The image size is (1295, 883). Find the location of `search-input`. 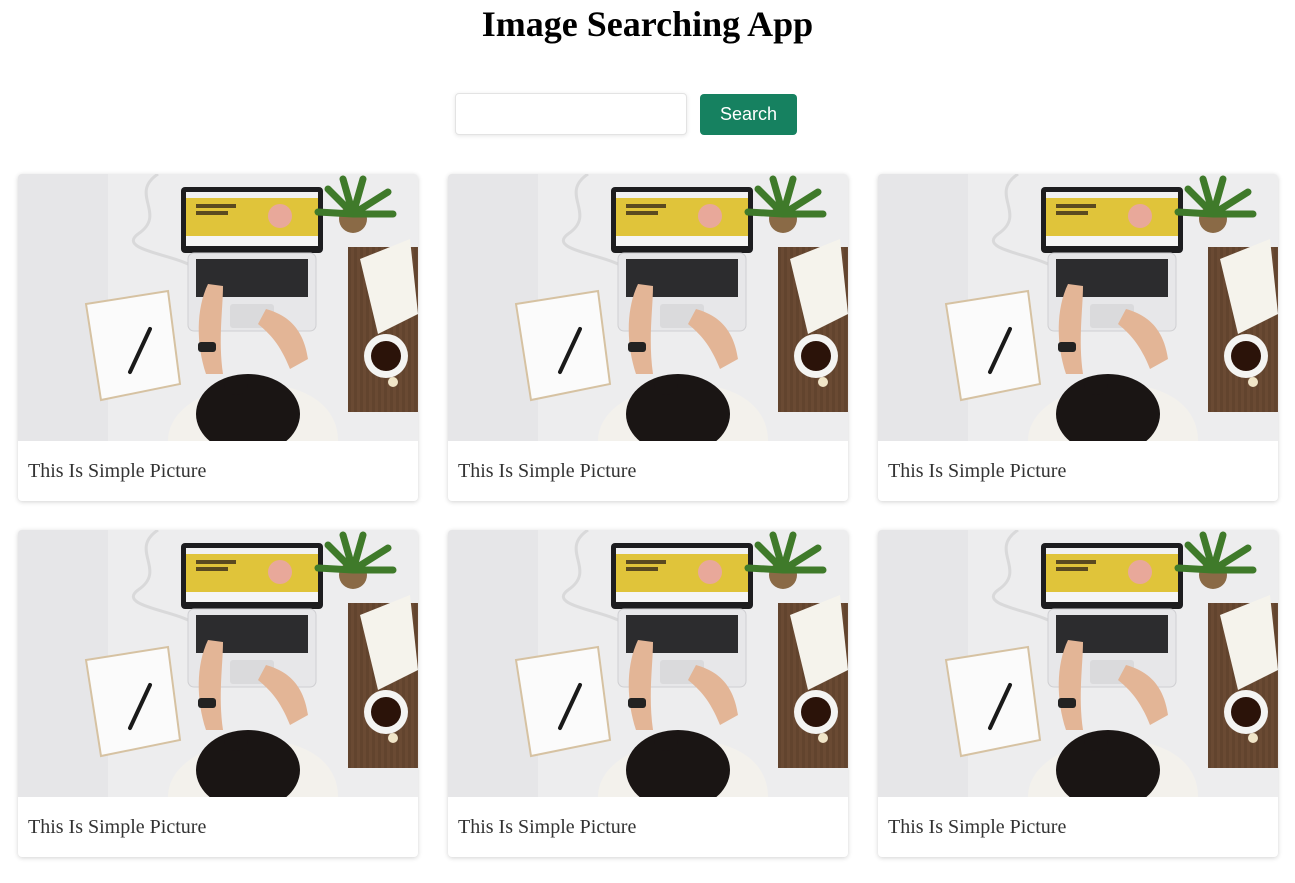

search-input is located at coordinates (571, 114).